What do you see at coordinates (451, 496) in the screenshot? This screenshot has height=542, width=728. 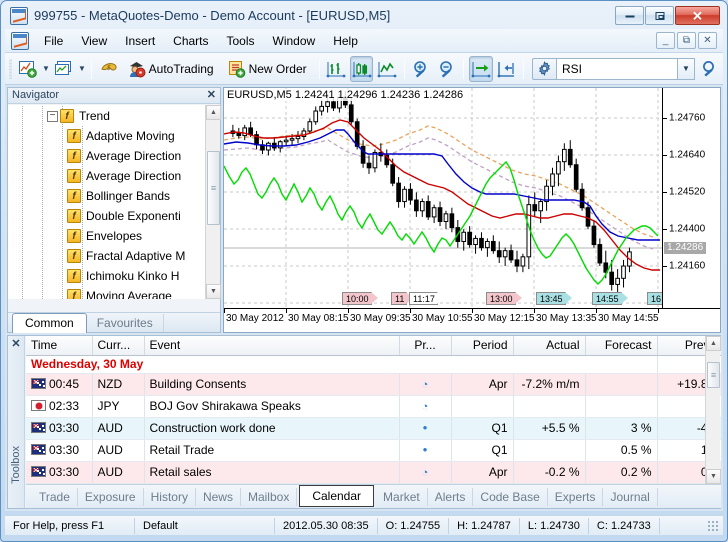 I see `toolbox-tab-alerts: Alerts` at bounding box center [451, 496].